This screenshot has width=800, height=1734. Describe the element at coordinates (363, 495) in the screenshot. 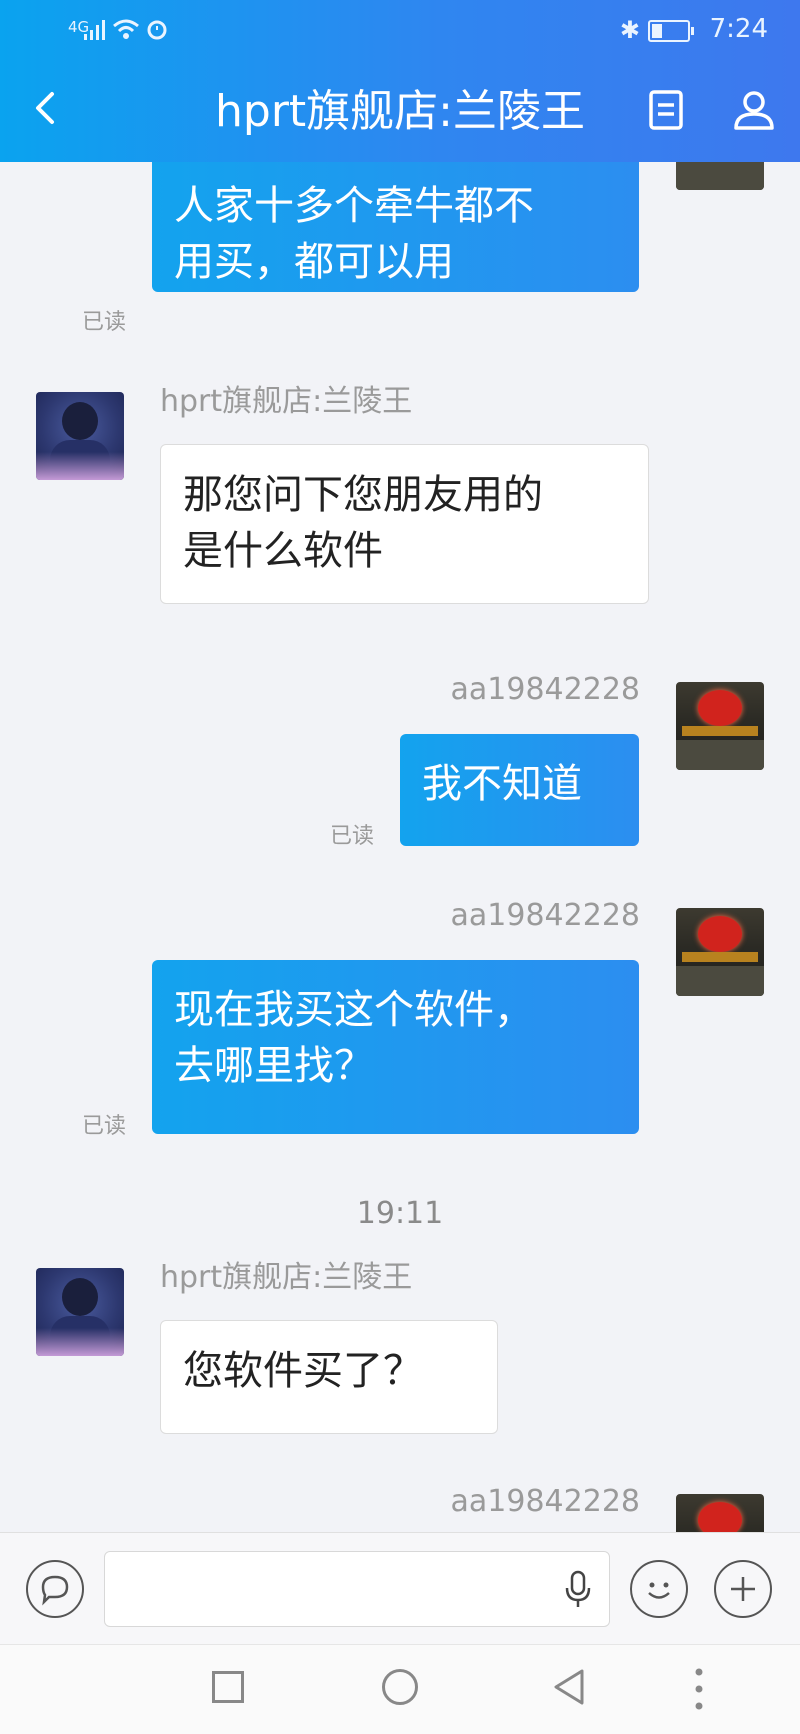

I see `message-text: 那您问下您朋友用的` at that location.